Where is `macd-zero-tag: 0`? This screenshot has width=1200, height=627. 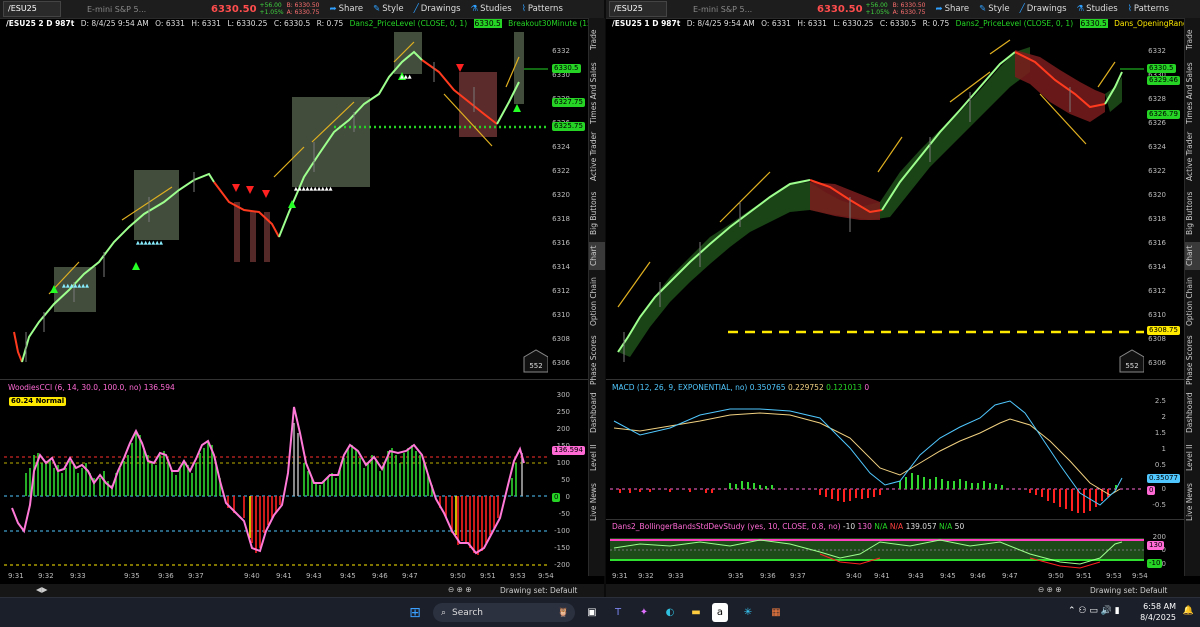
macd-zero-tag: 0 is located at coordinates (1151, 490).